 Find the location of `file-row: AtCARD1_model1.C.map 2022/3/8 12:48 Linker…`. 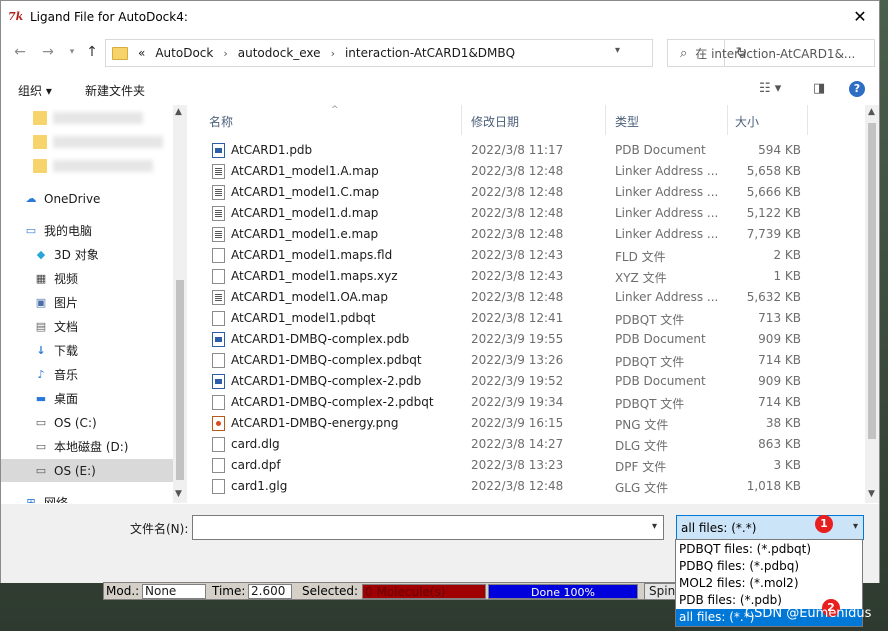

file-row: AtCARD1_model1.C.map 2022/3/8 12:48 Linker… is located at coordinates (527, 192).